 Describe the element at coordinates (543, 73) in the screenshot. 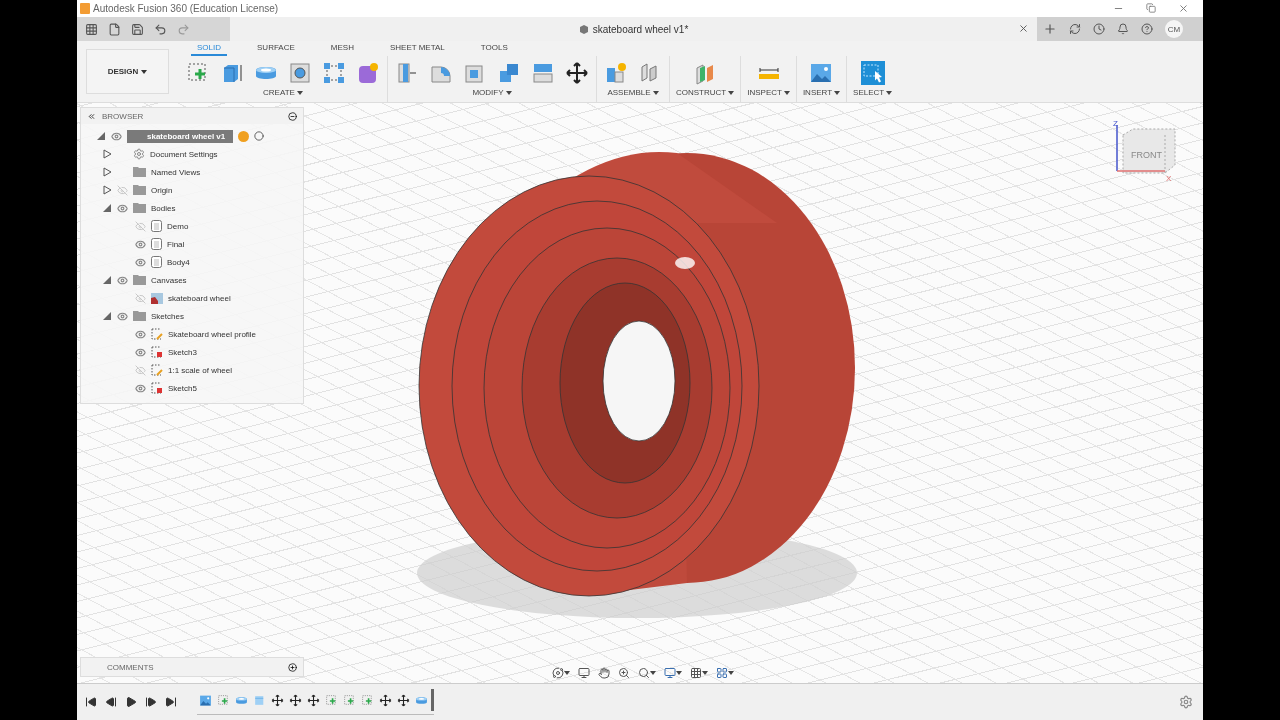

I see `split-icon` at that location.